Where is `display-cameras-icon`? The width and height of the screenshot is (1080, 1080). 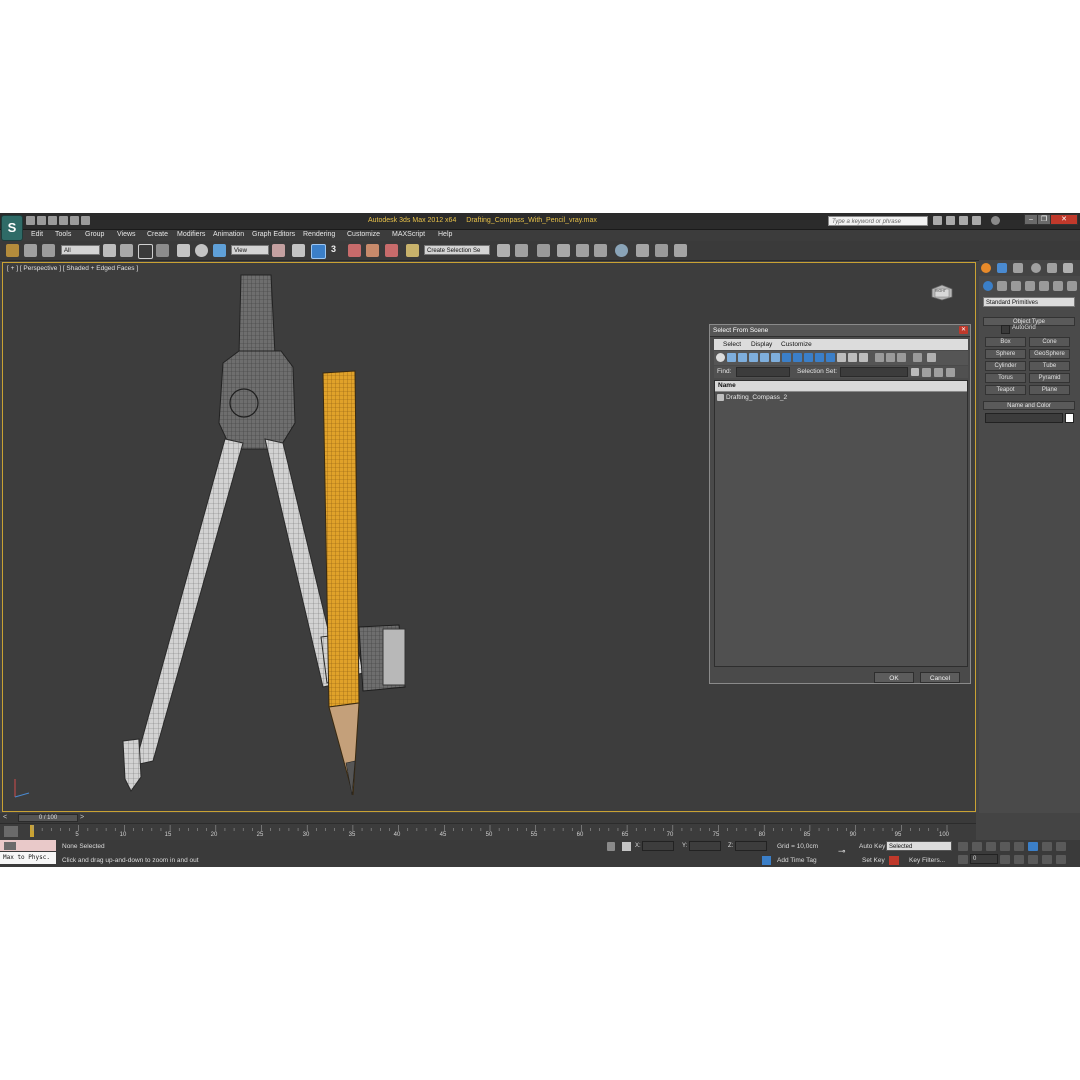 display-cameras-icon is located at coordinates (753, 357).